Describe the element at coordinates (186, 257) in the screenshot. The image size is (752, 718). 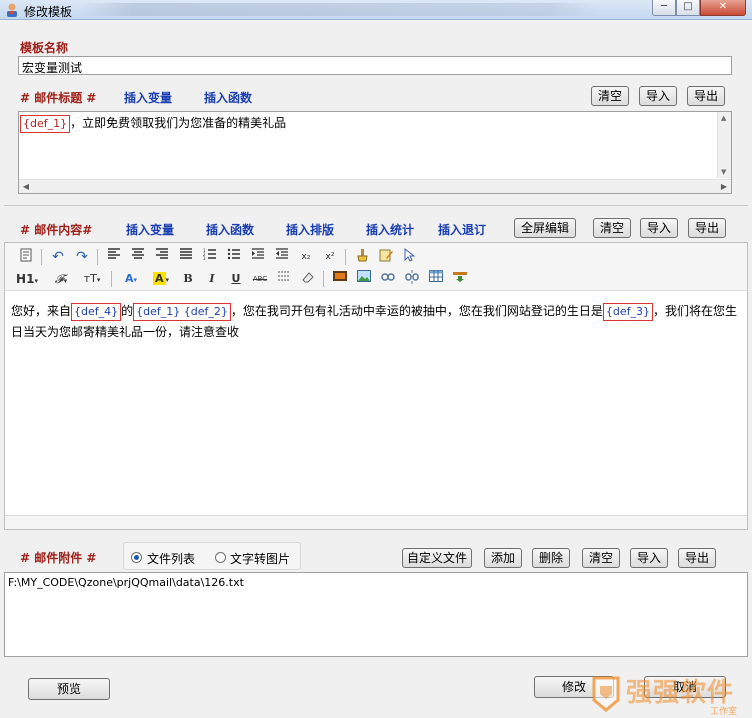
I see `align-justify-icon` at that location.